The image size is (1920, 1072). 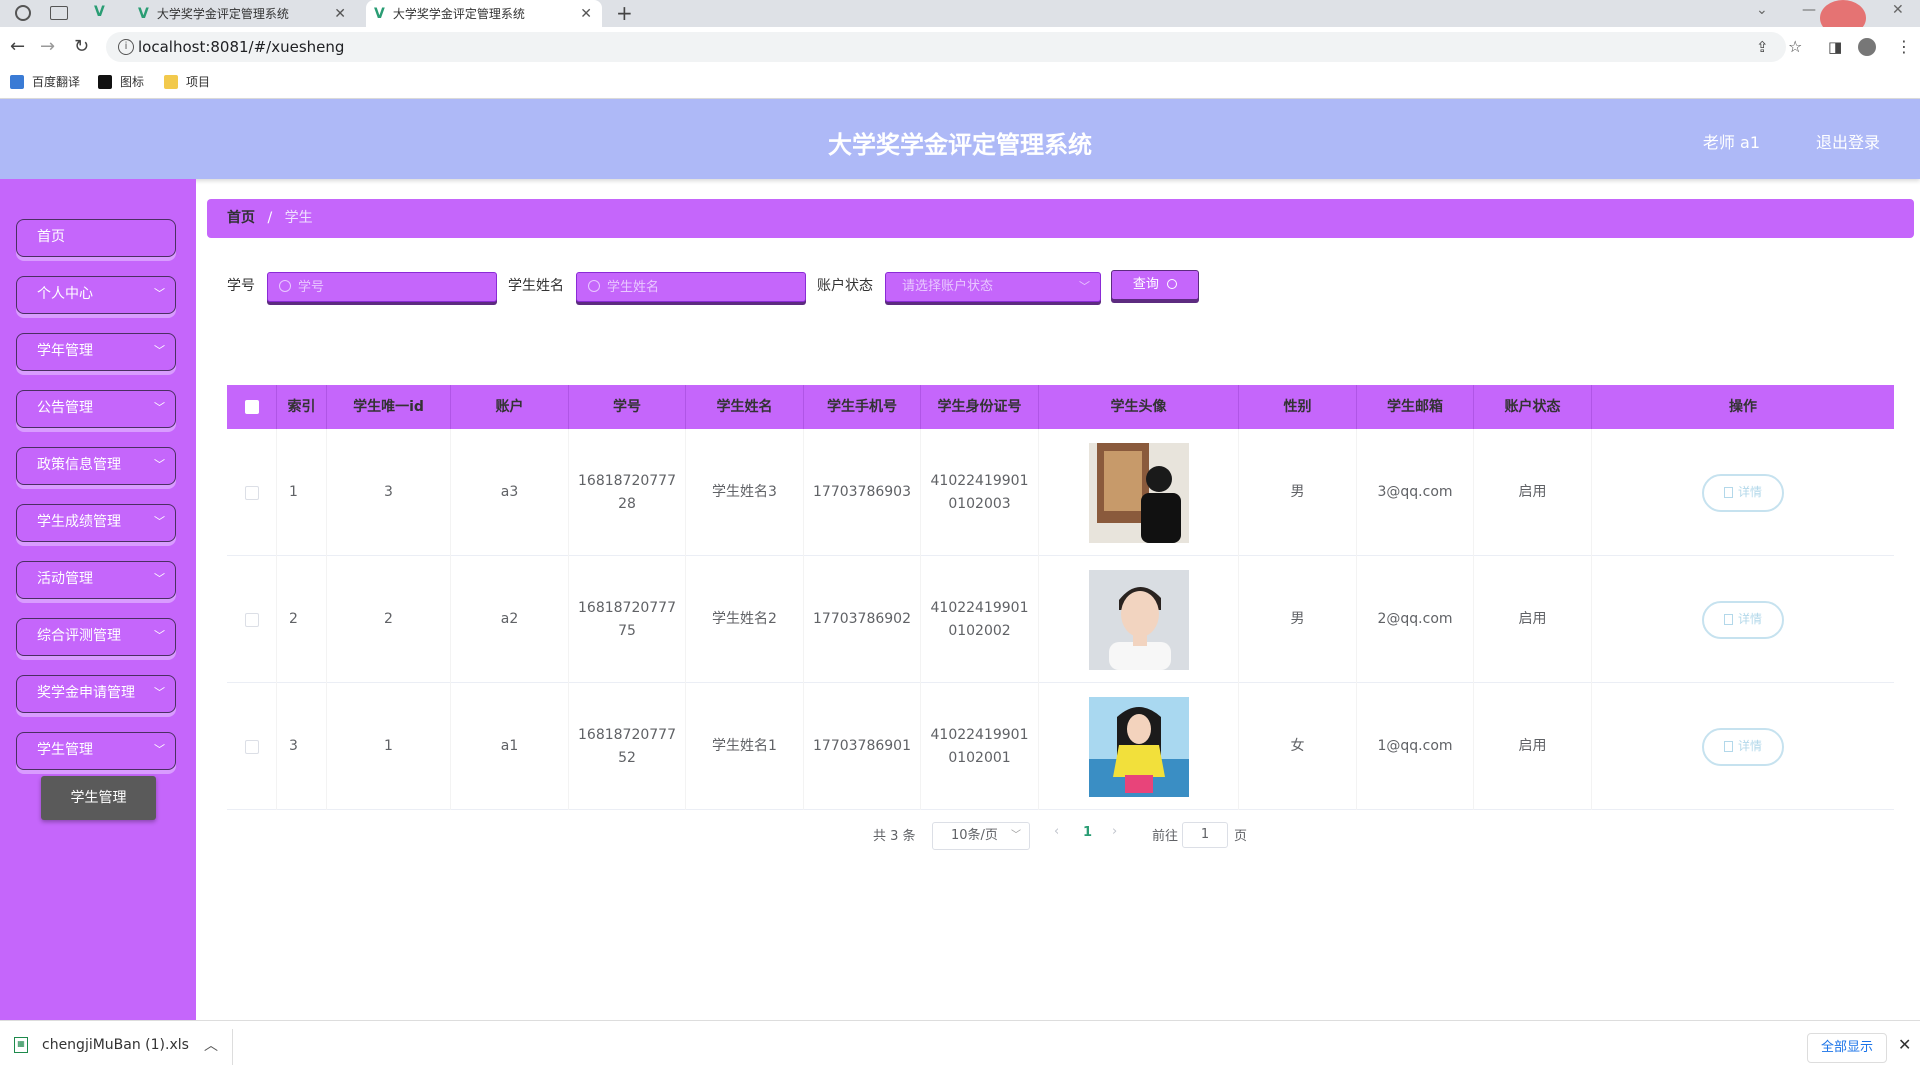 I want to click on share-icon: ⇪, so click(x=1762, y=47).